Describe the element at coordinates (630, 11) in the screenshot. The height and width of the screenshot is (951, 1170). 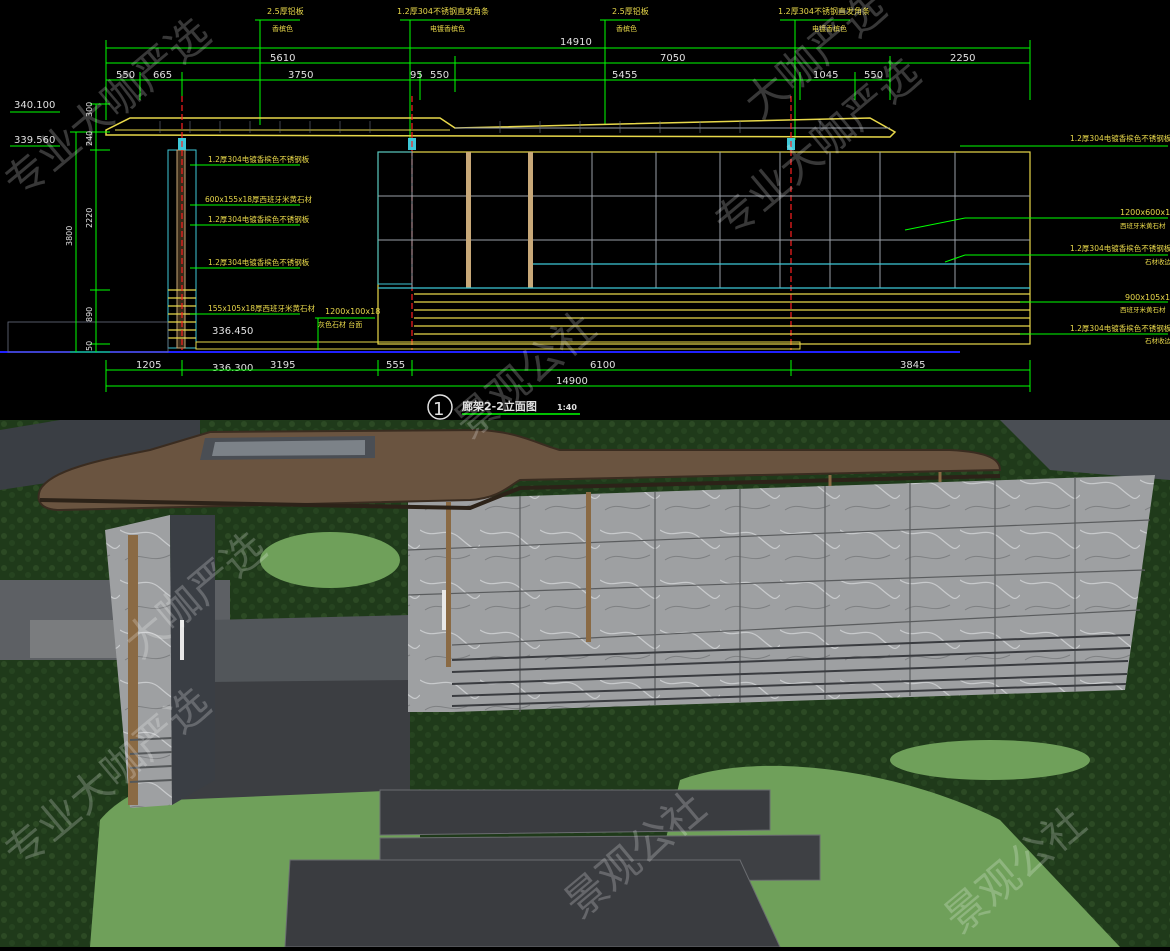
I see `callout-top-3-line1: 2.5厚铝板` at that location.